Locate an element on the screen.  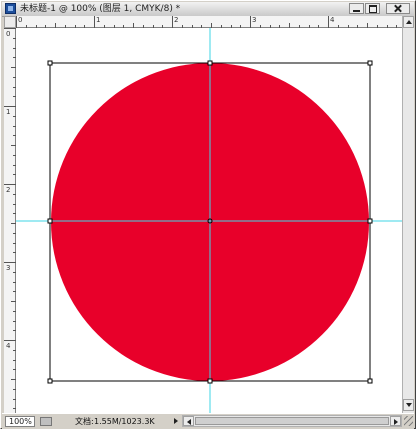
vertical-ruler: 0 1 2 3 4 is located at coordinates (10, 220).